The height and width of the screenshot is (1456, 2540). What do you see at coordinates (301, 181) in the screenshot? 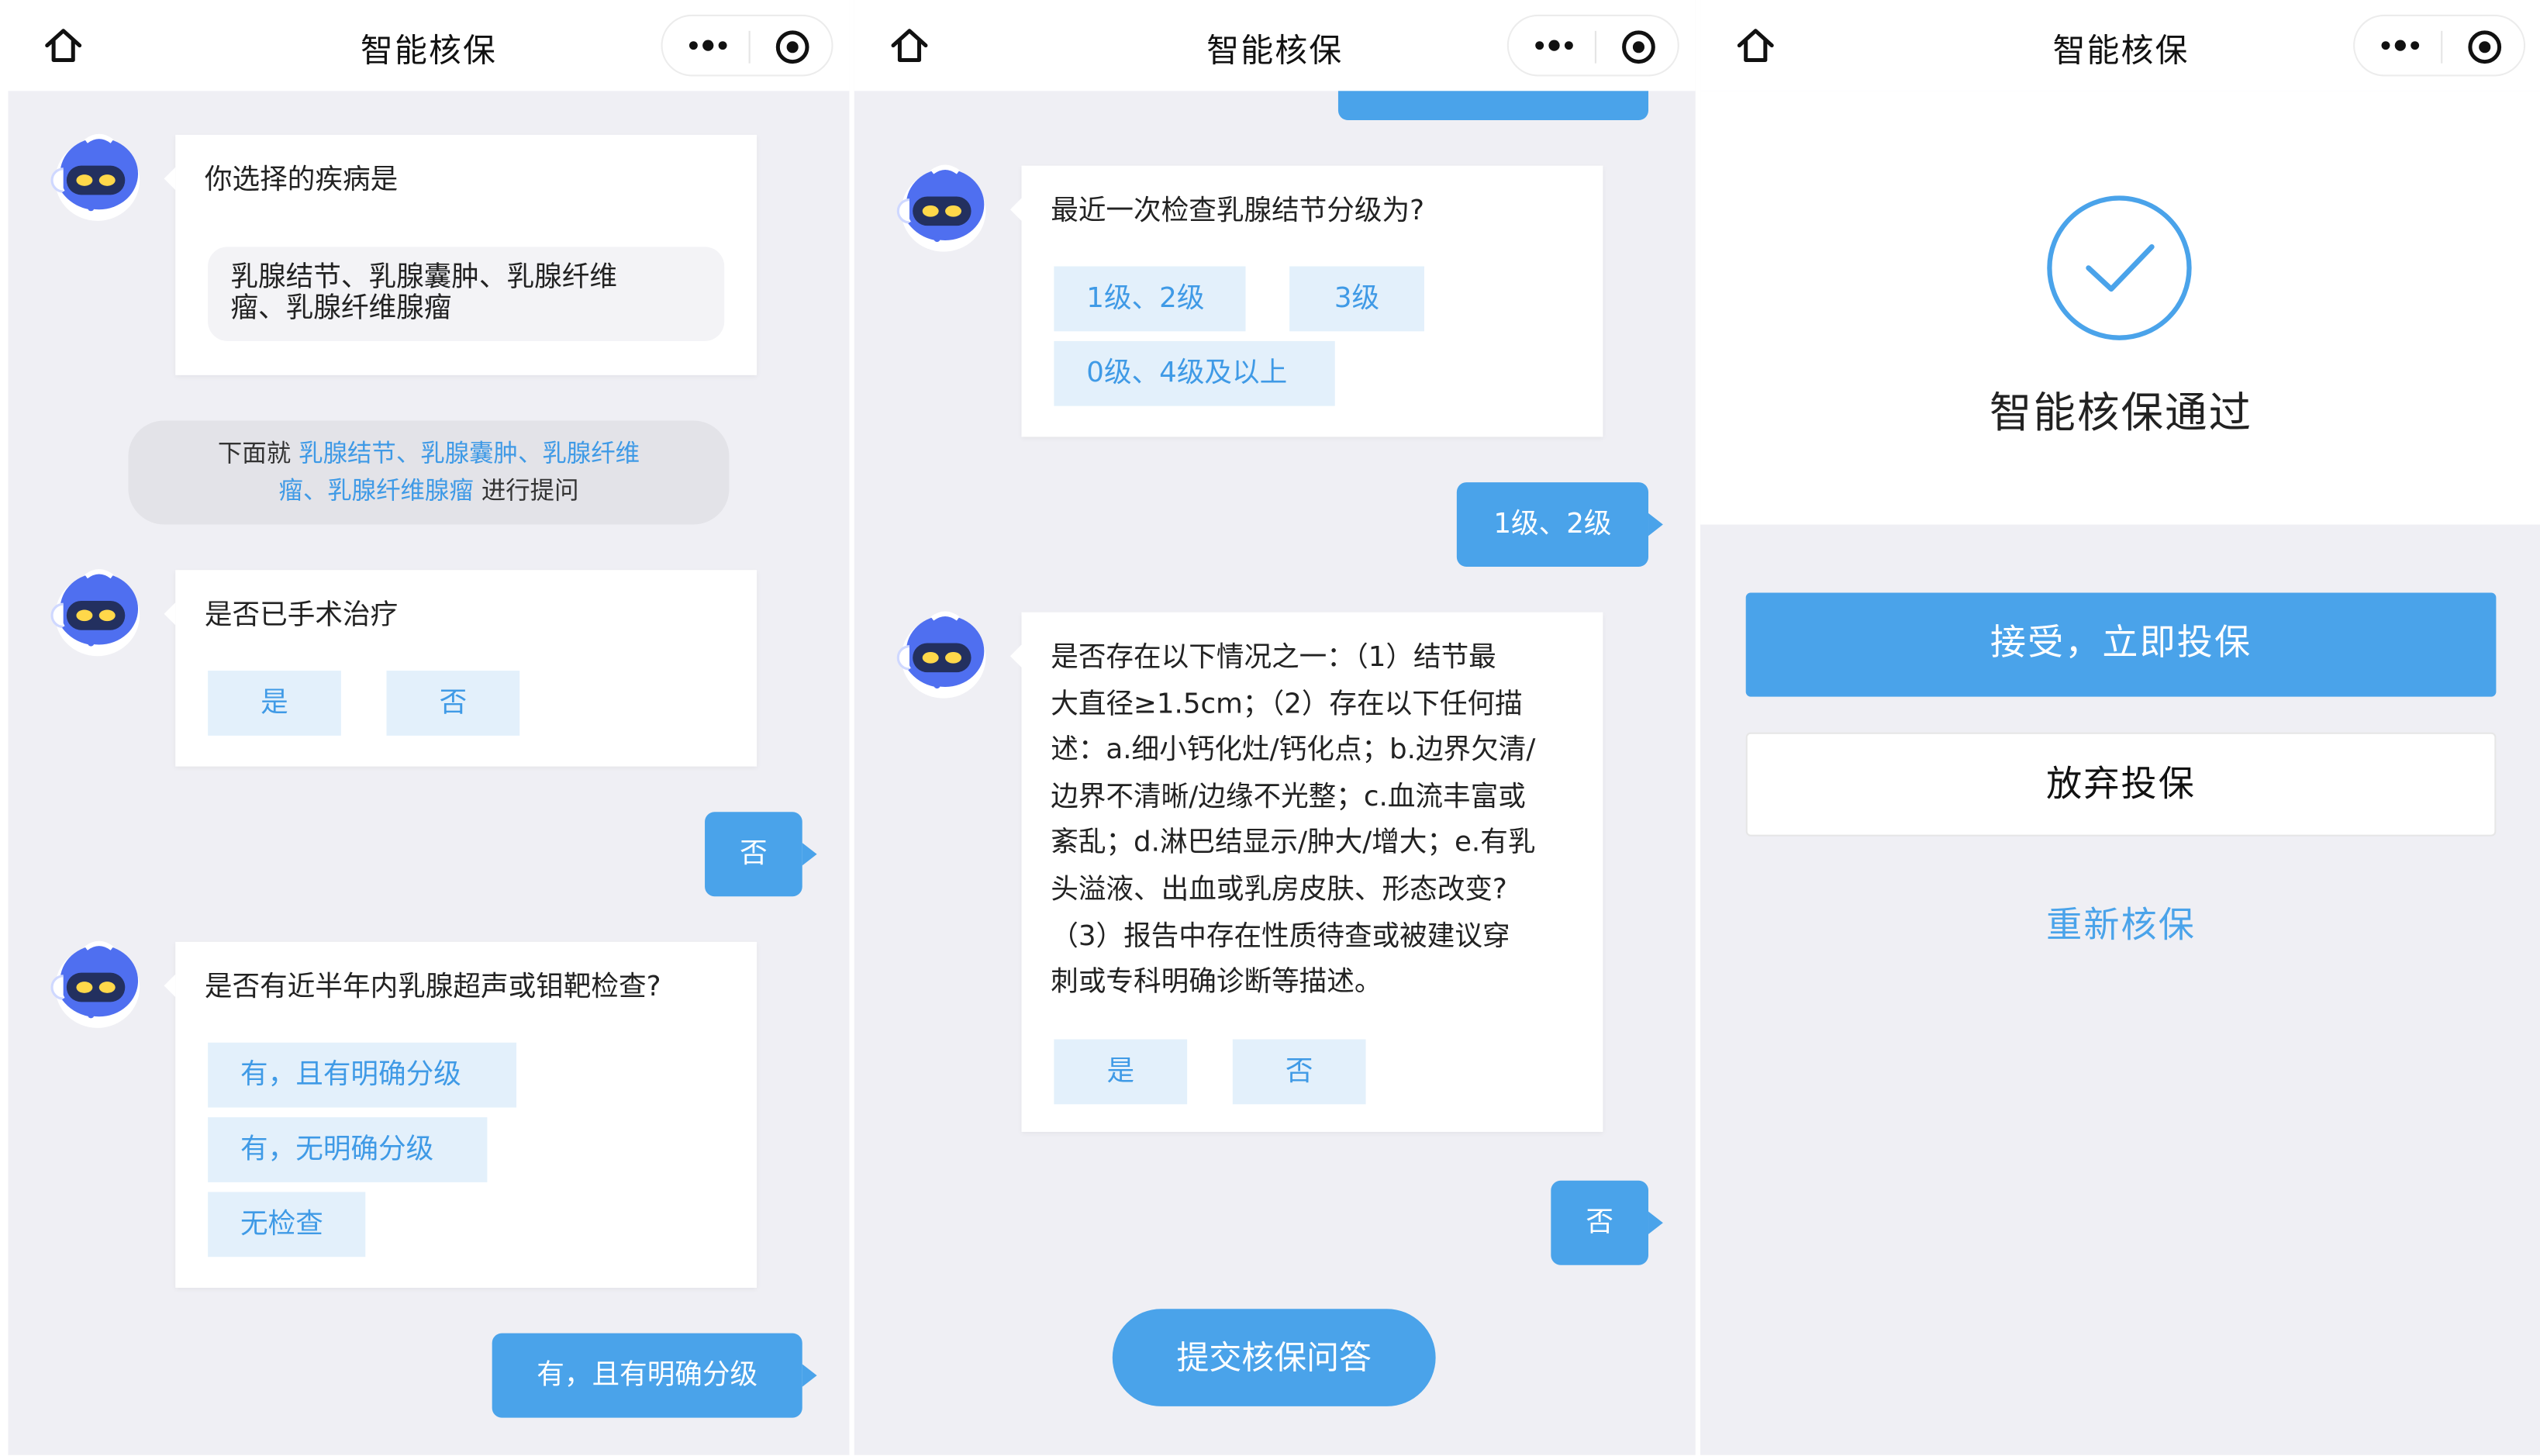
I see `question-text: 你选择的疾病是` at bounding box center [301, 181].